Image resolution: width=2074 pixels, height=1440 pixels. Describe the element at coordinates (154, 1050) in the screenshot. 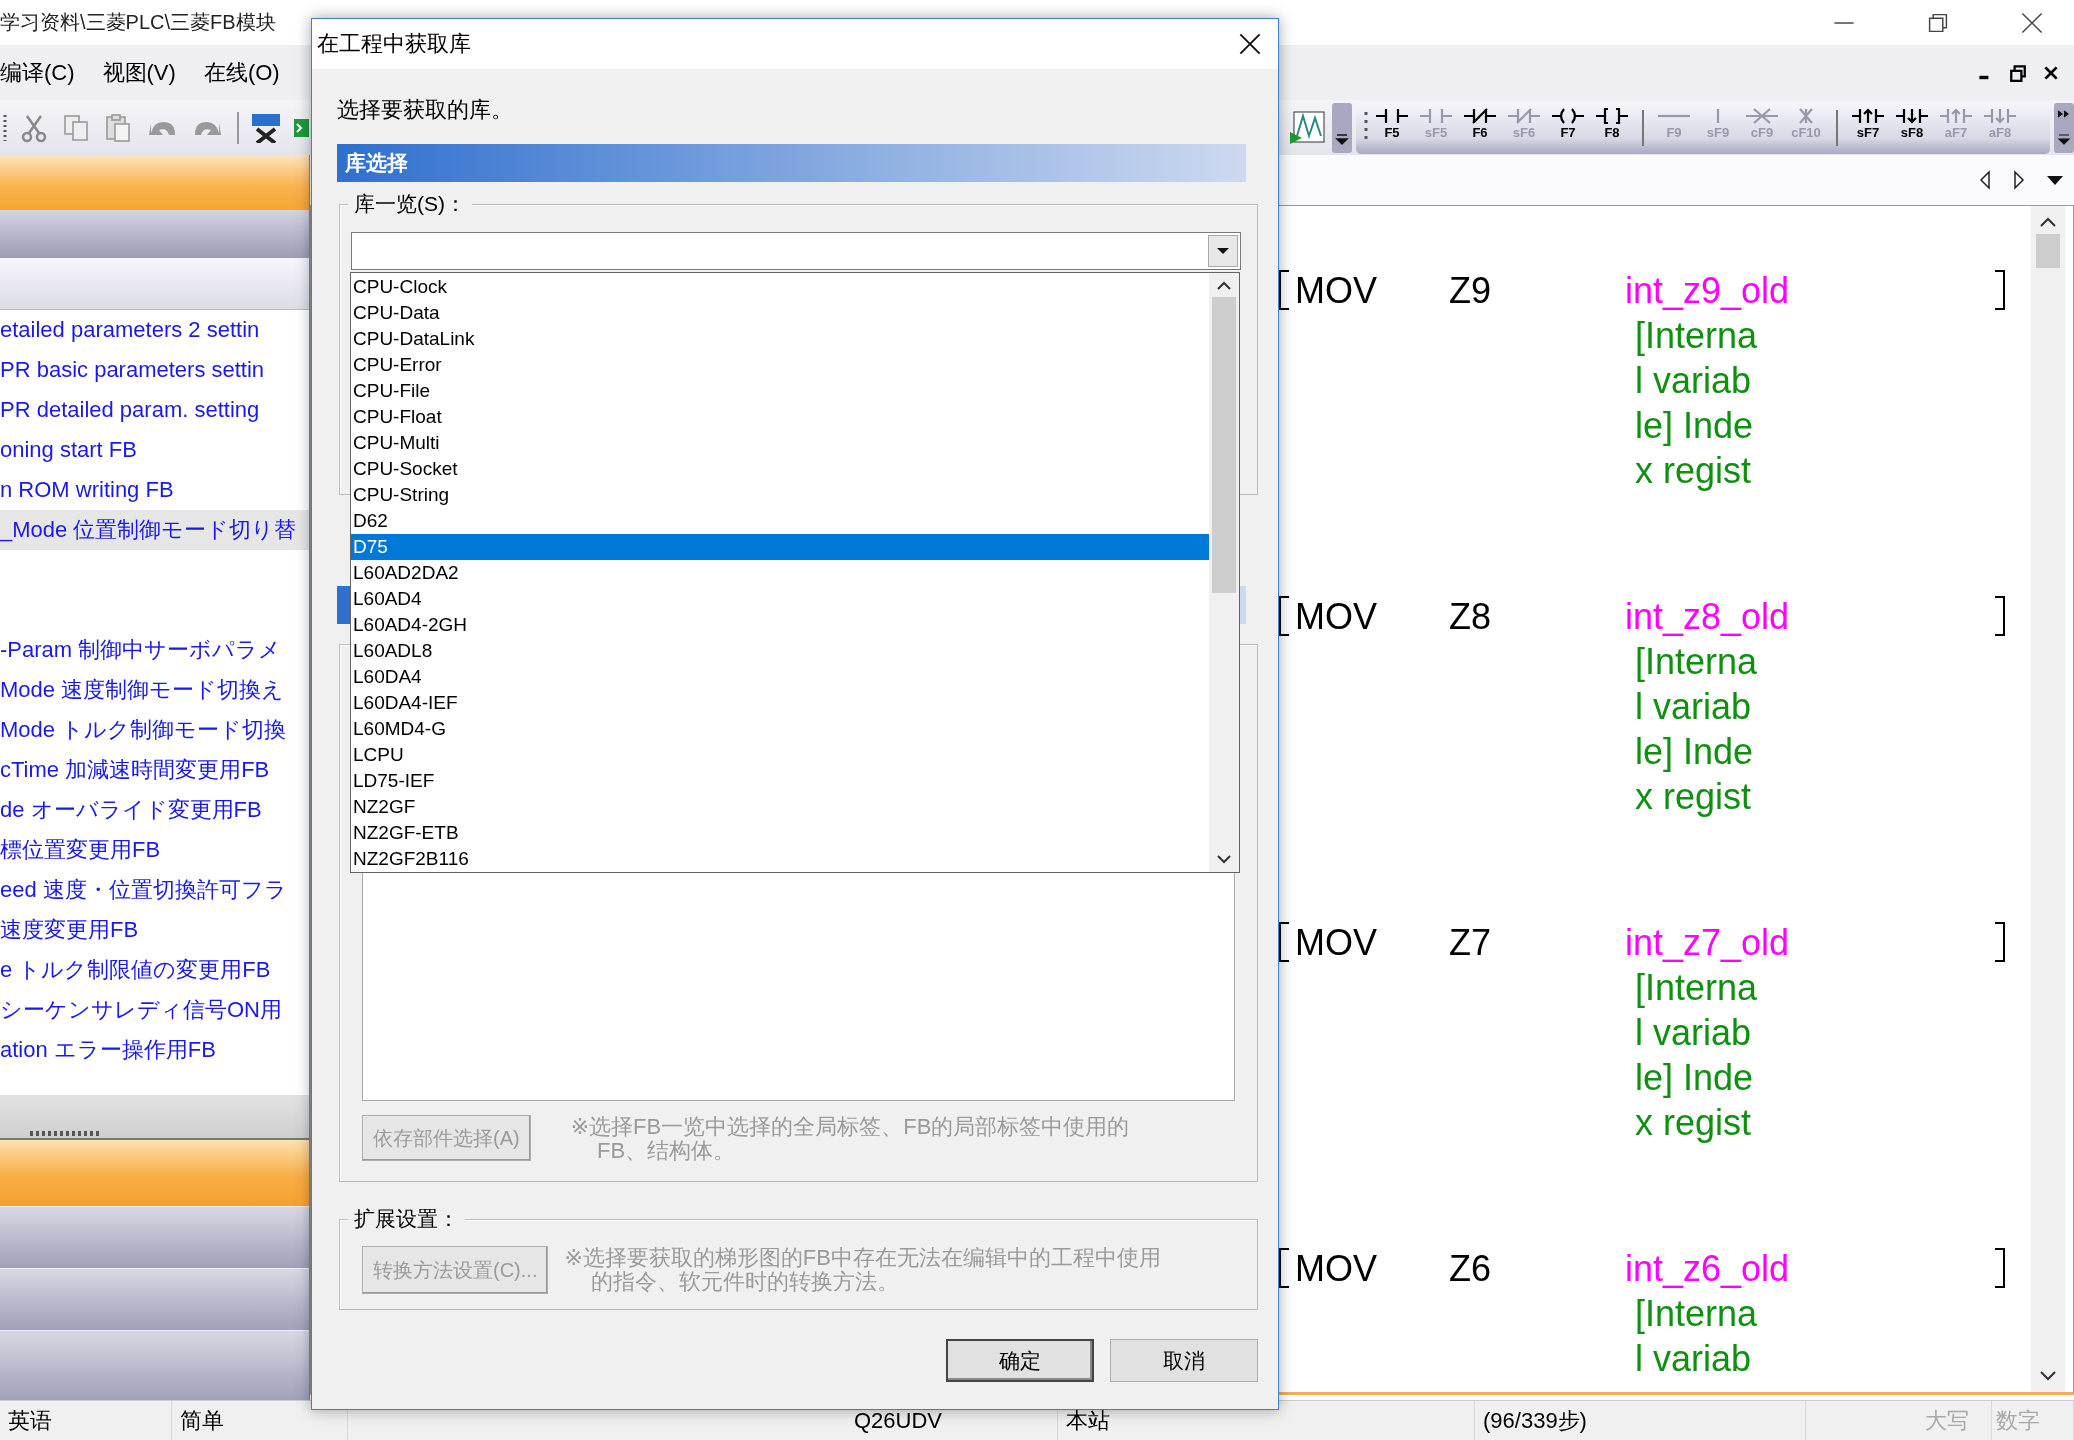

I see `fb-list-item: ation エラー操作用FB` at that location.